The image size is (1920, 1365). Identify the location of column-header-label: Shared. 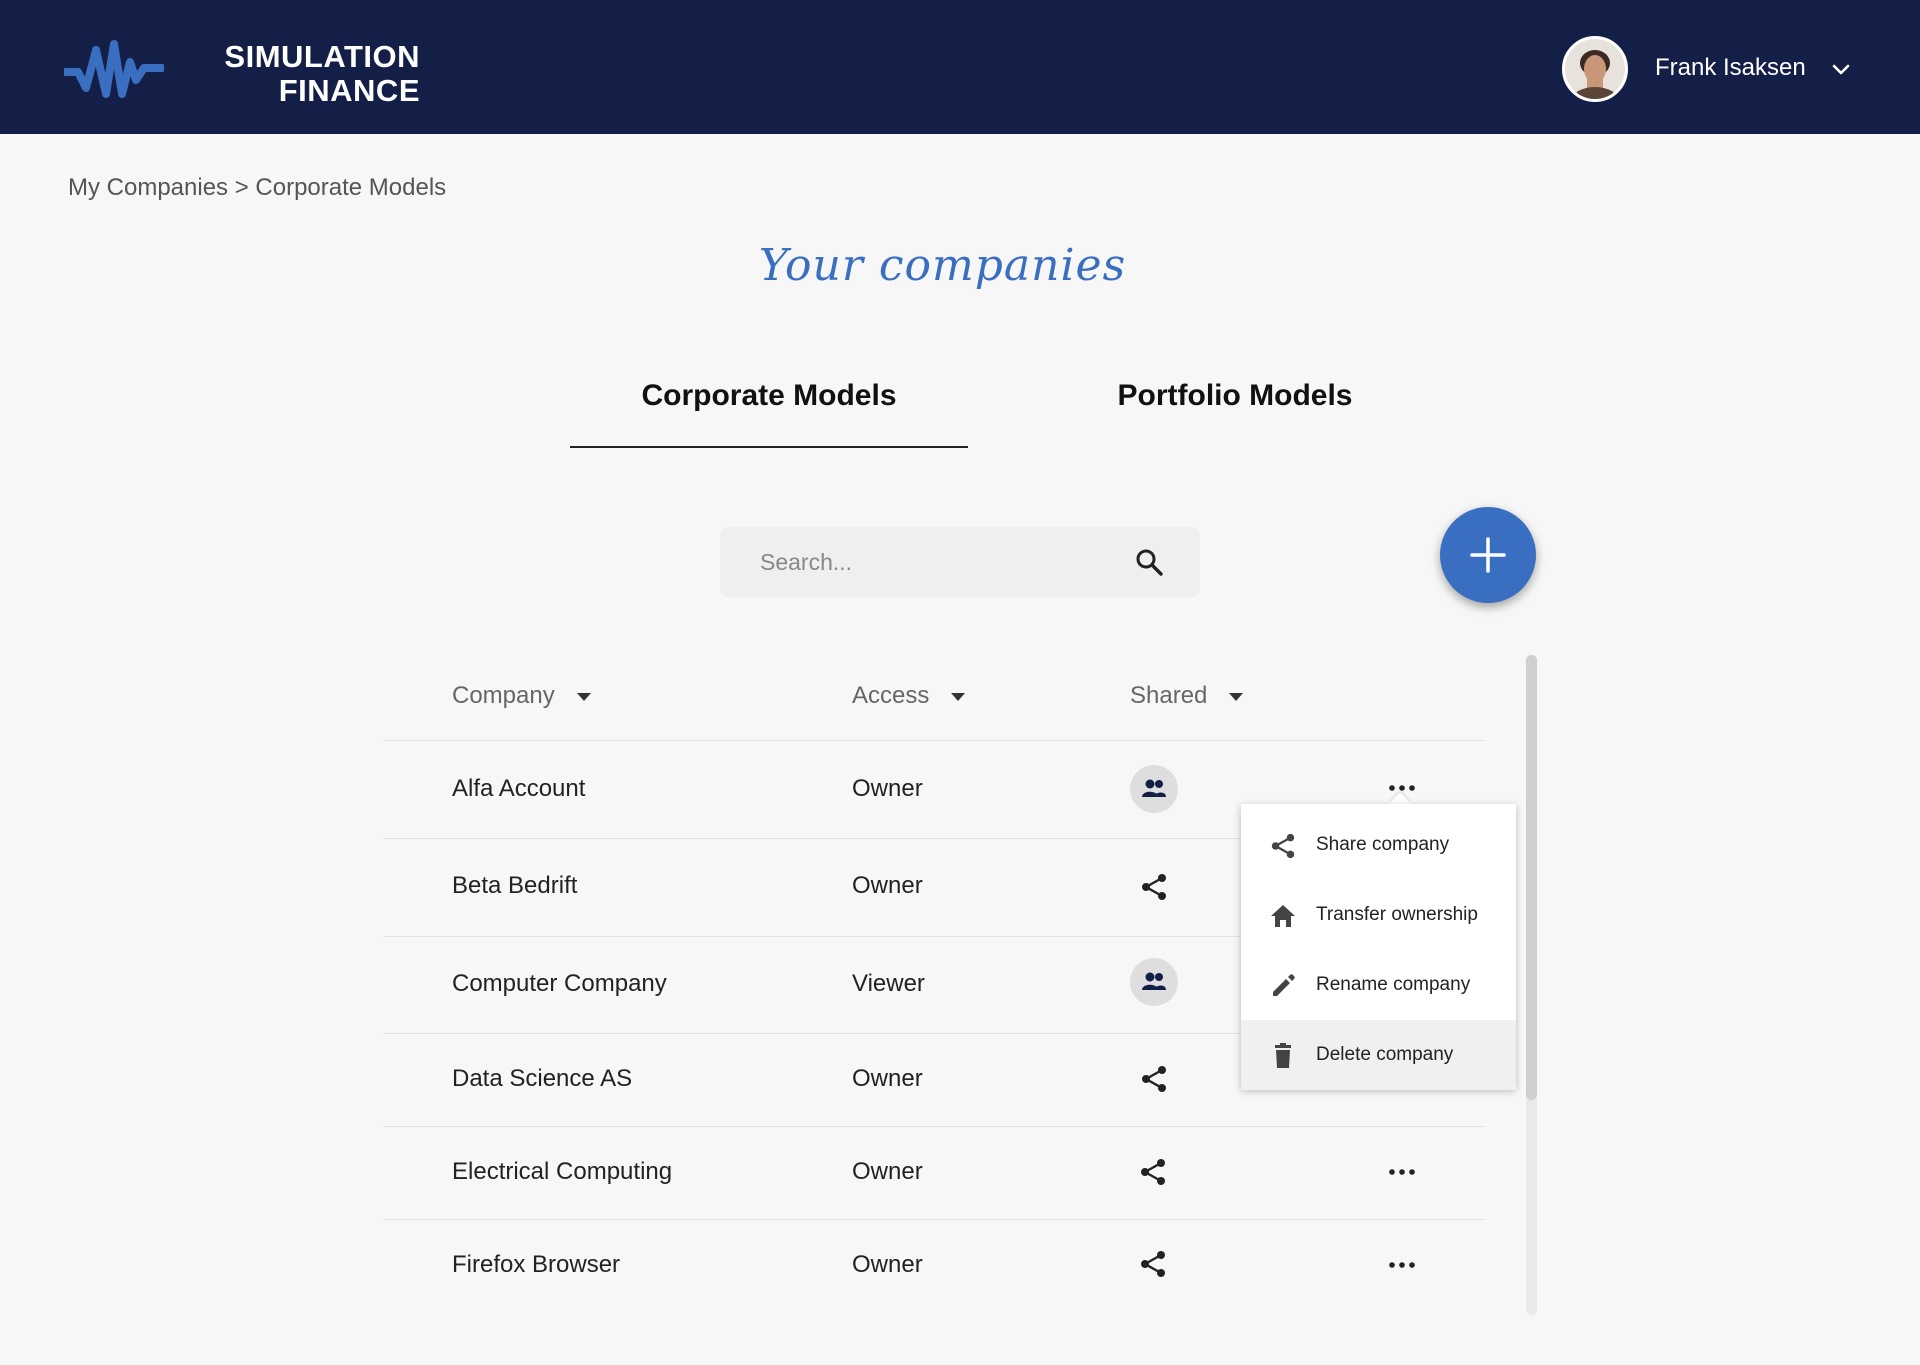
(1169, 695).